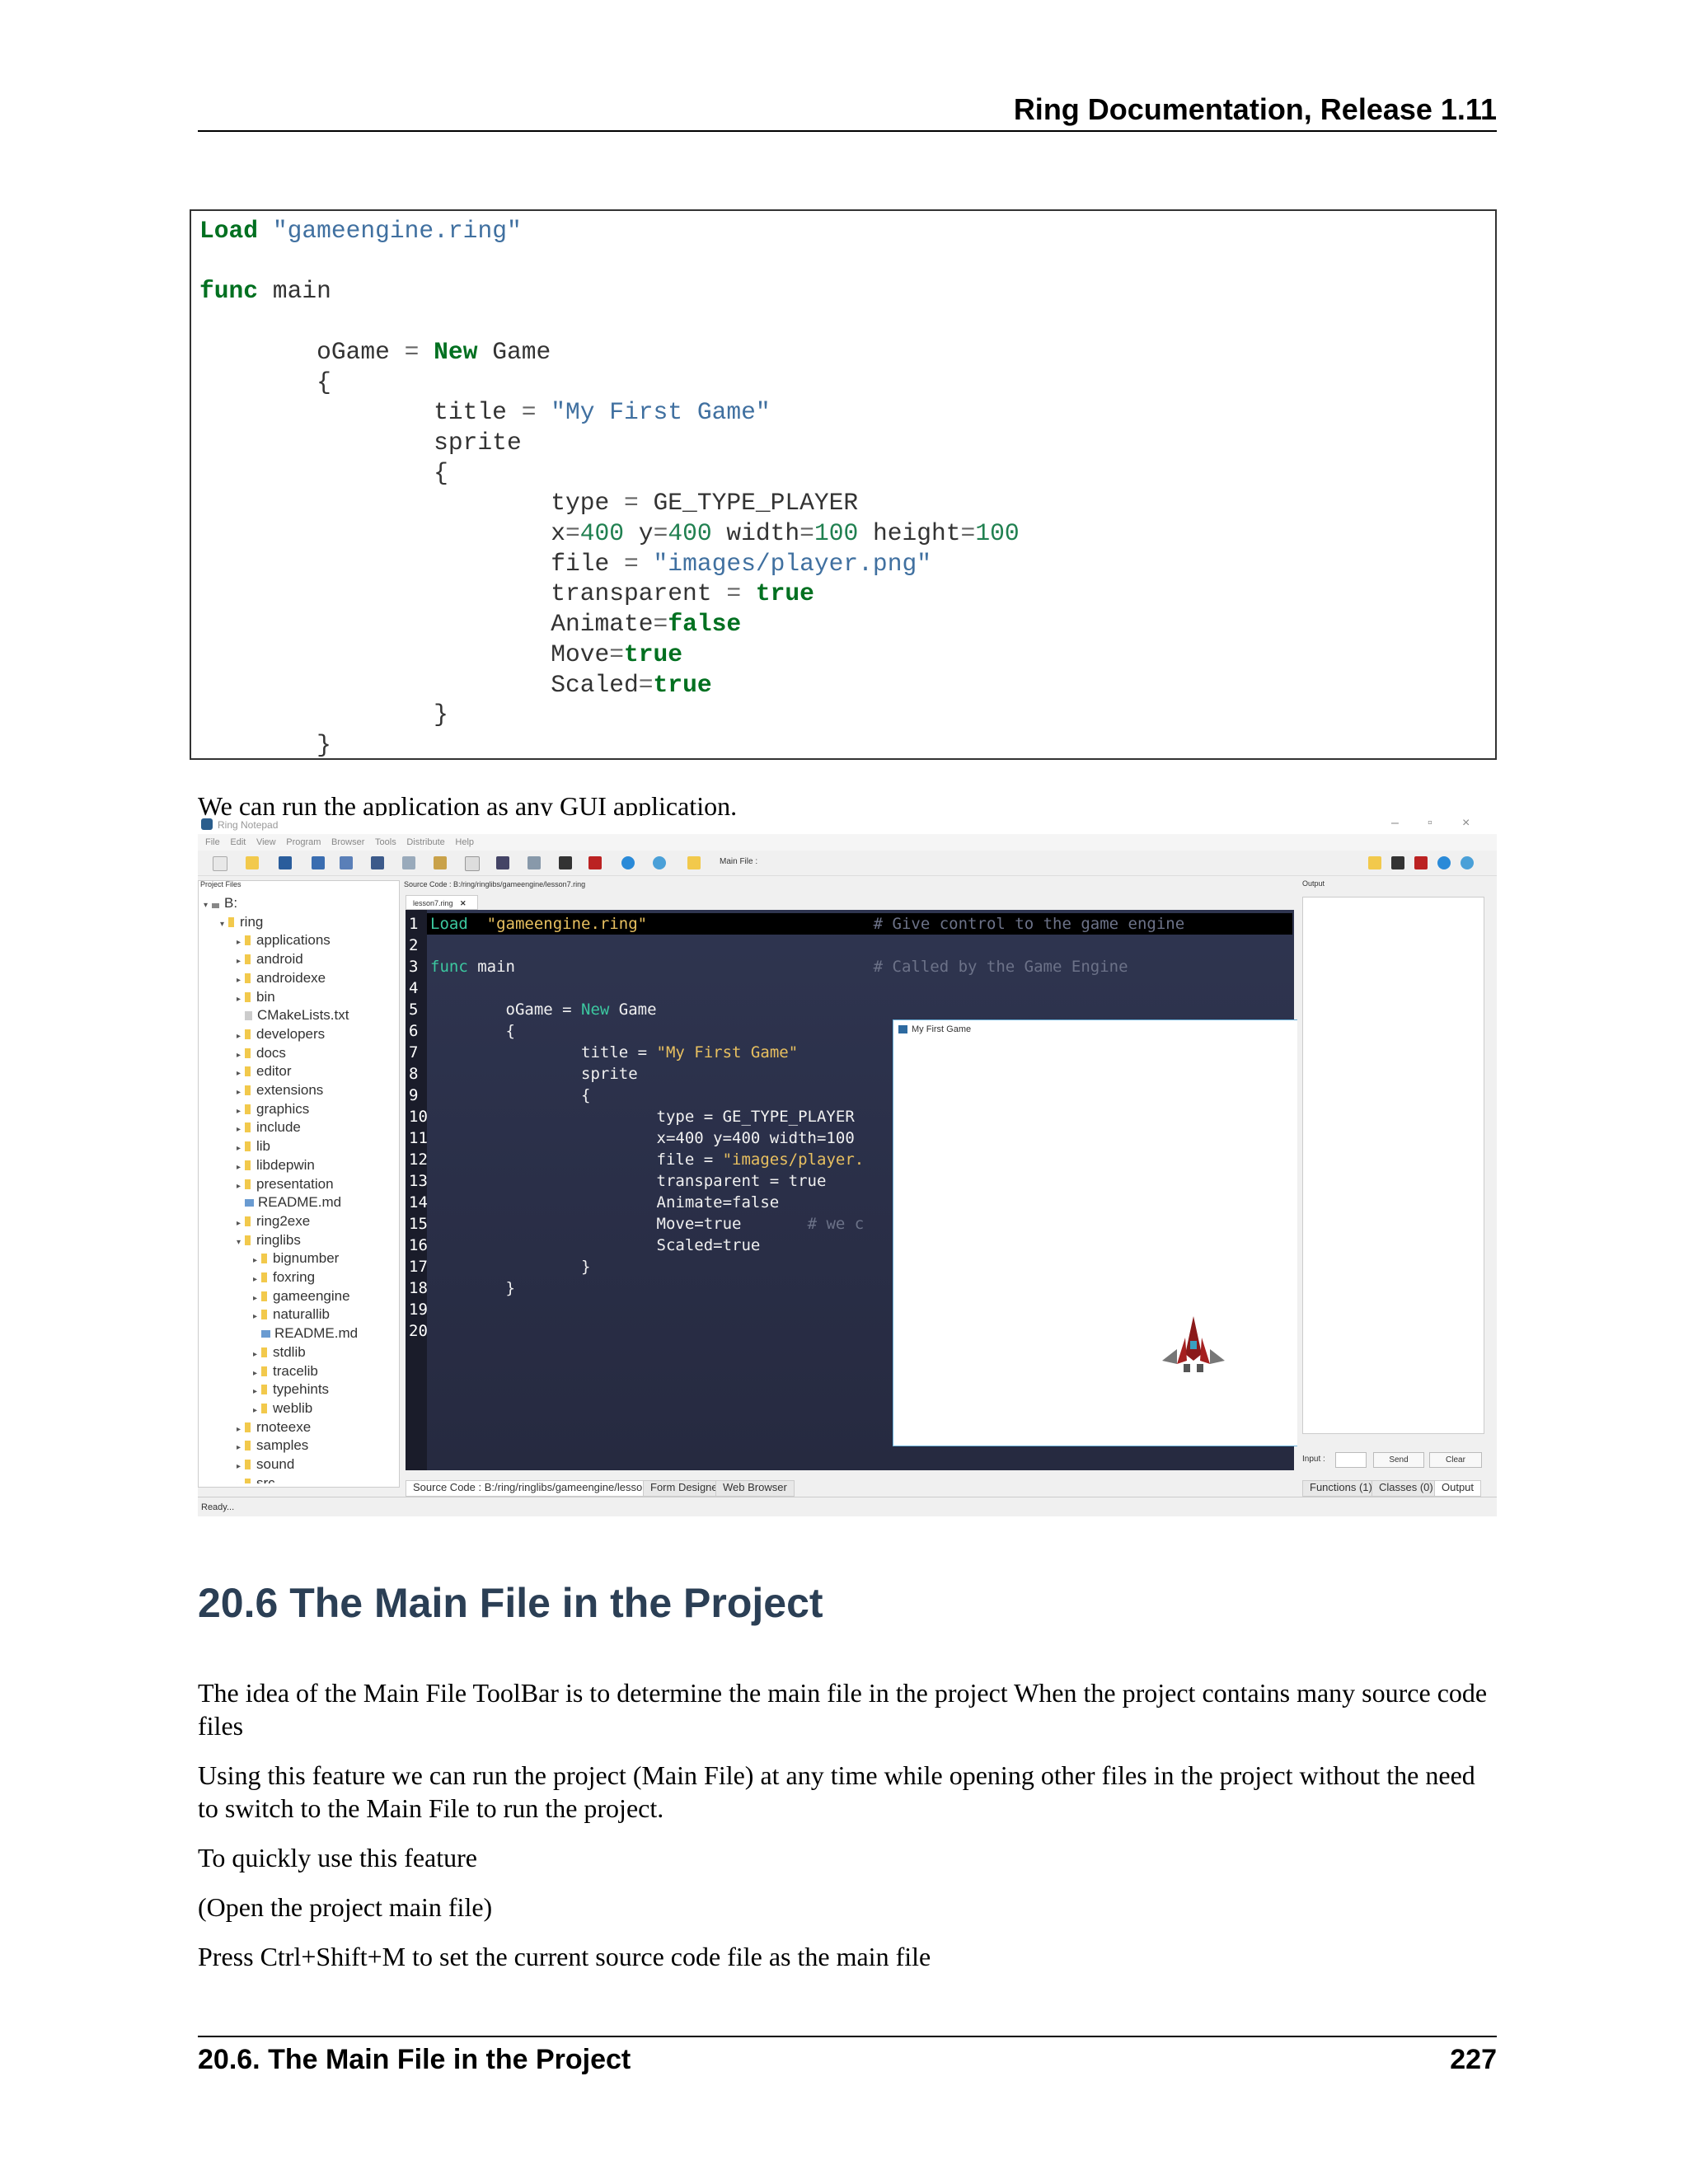 This screenshot has height=2184, width=1688. Describe the element at coordinates (465, 842) in the screenshot. I see `menu-help: Help` at that location.